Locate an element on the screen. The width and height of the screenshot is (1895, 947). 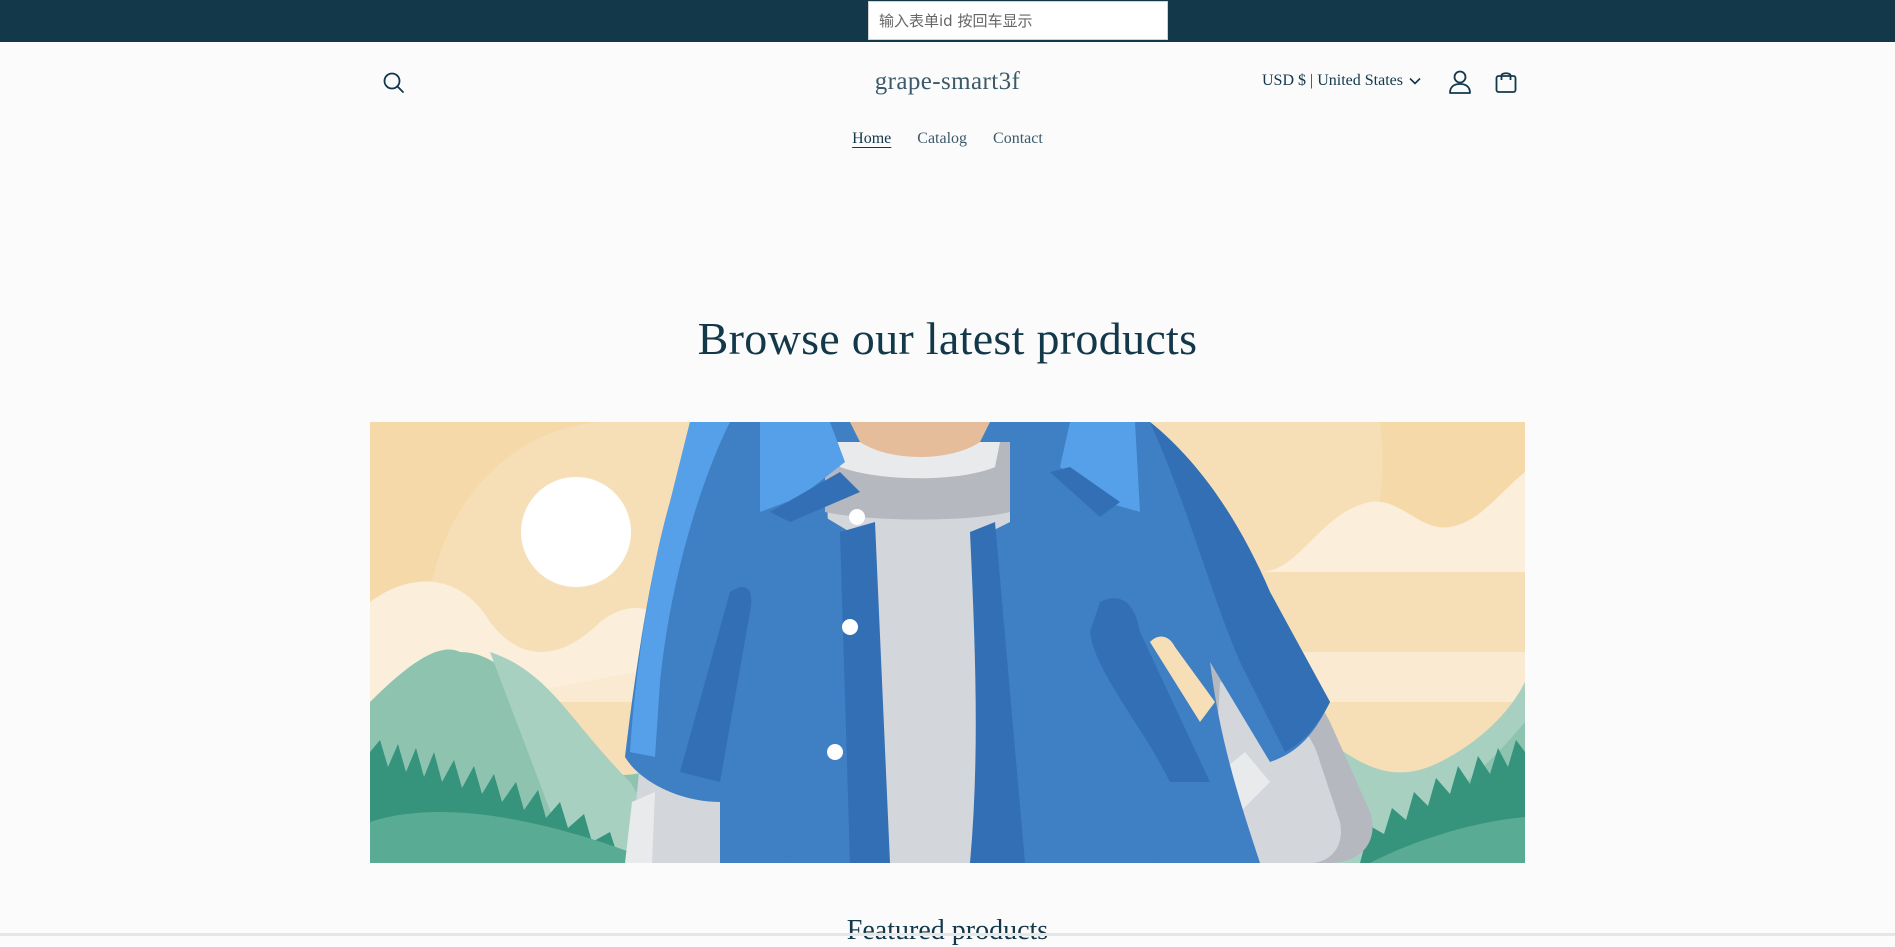
main-nav: Home Catalog Contact is located at coordinates (947, 139).